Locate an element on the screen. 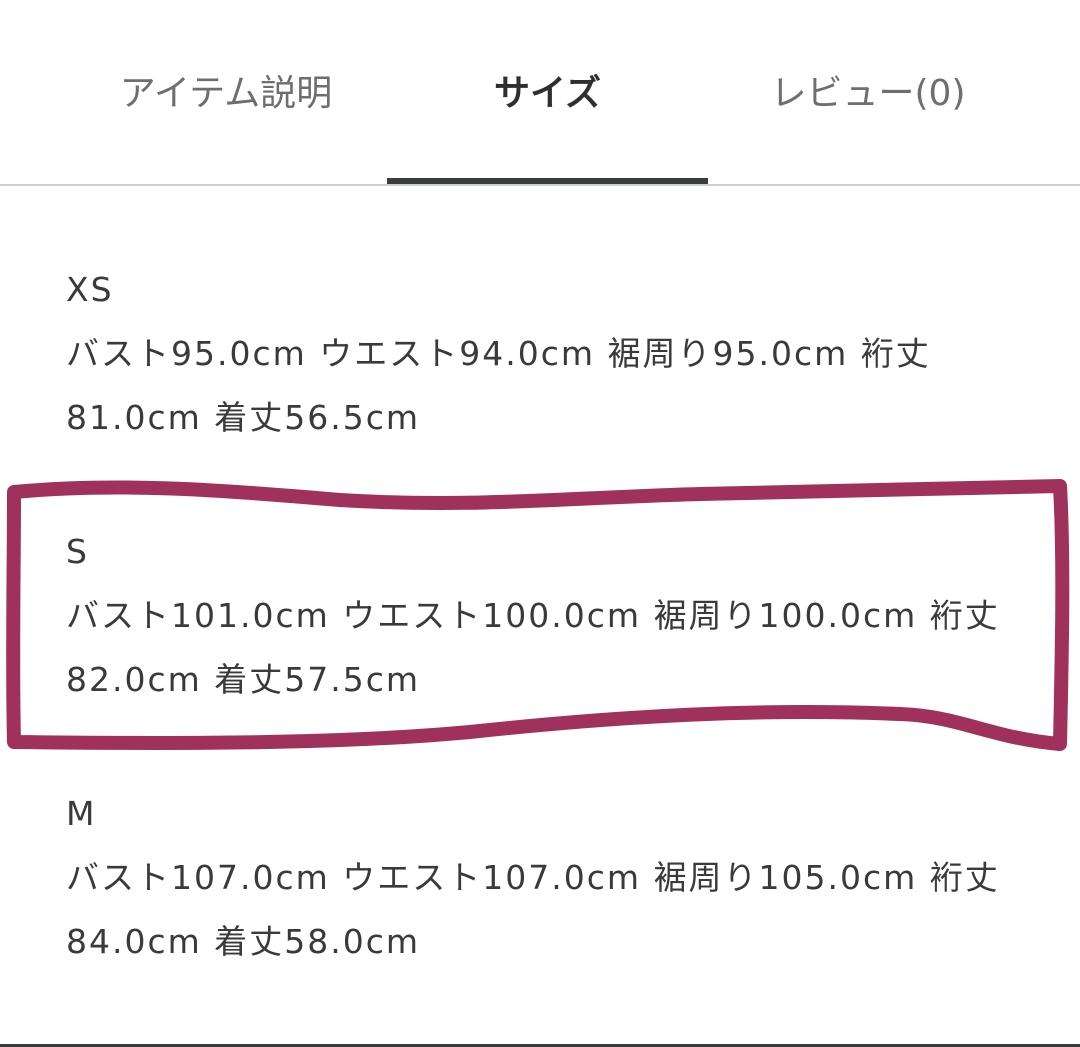 Image resolution: width=1080 pixels, height=1047 pixels. tab-label: レビュー(0) is located at coordinates (868, 93).